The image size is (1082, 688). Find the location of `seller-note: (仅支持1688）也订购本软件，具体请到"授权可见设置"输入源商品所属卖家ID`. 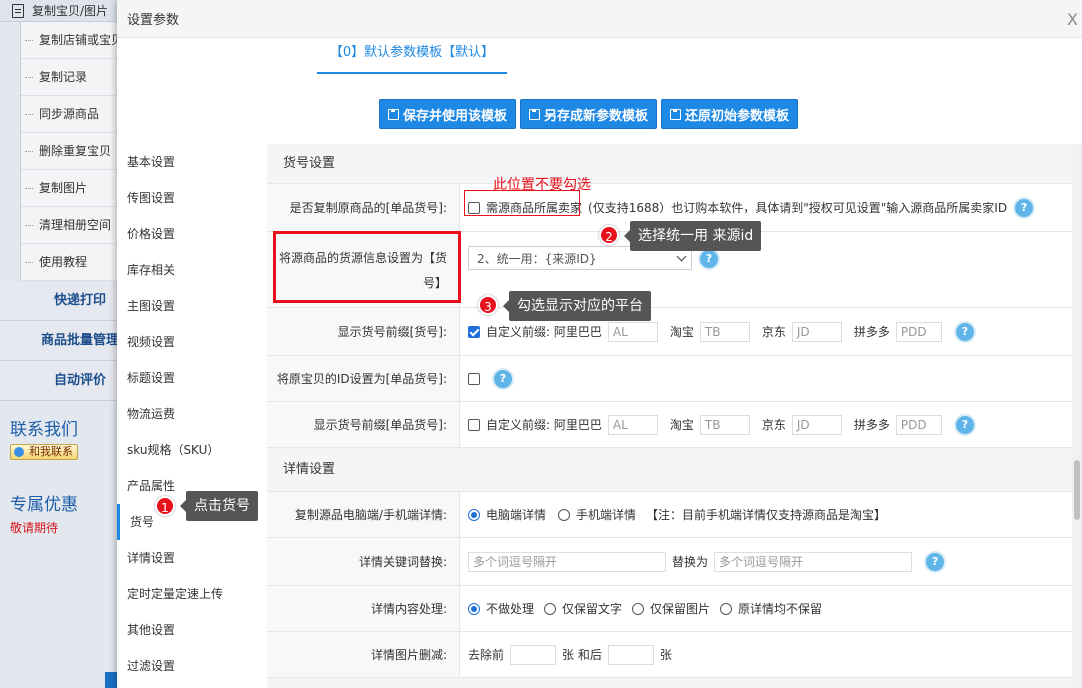

seller-note: (仅支持1688）也订购本软件，具体请到"授权可见设置"输入源商品所属卖家ID is located at coordinates (798, 208).